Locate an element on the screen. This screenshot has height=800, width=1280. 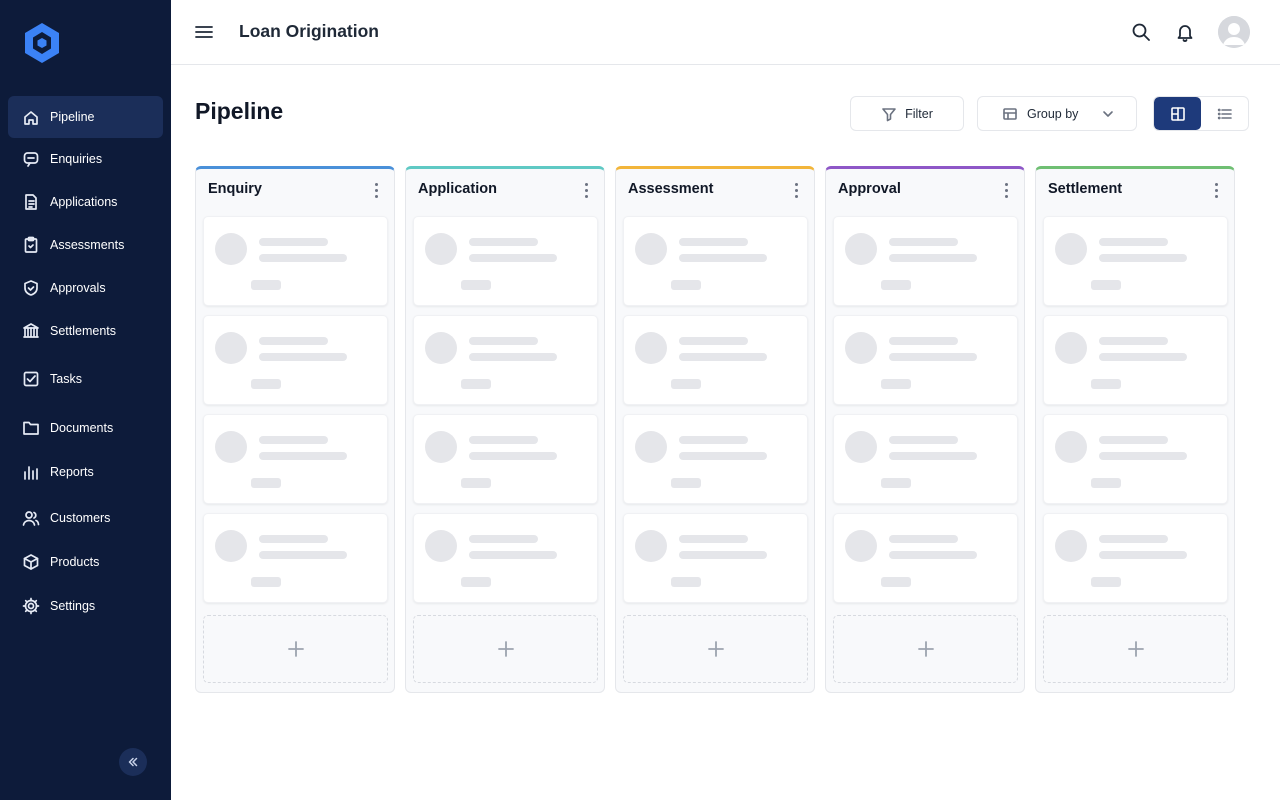
sidebar-item-approvals: Approvals is located at coordinates (85, 288).